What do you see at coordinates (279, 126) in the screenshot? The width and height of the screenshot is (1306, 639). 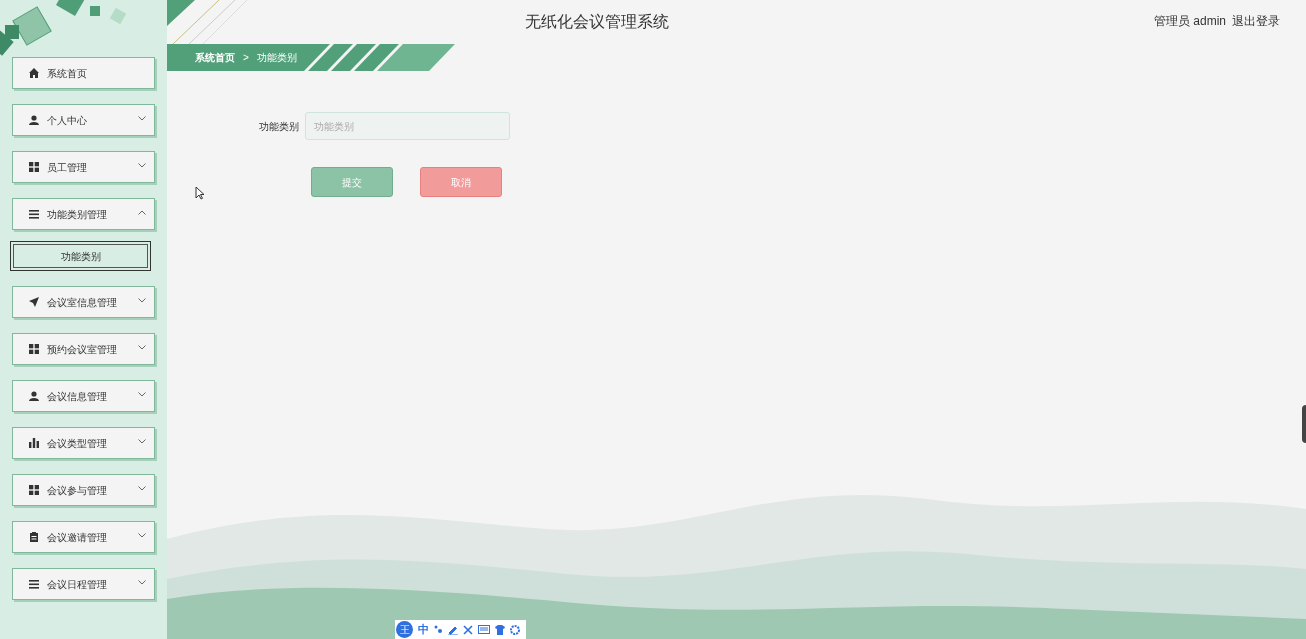 I see `field-label: 功能类别` at bounding box center [279, 126].